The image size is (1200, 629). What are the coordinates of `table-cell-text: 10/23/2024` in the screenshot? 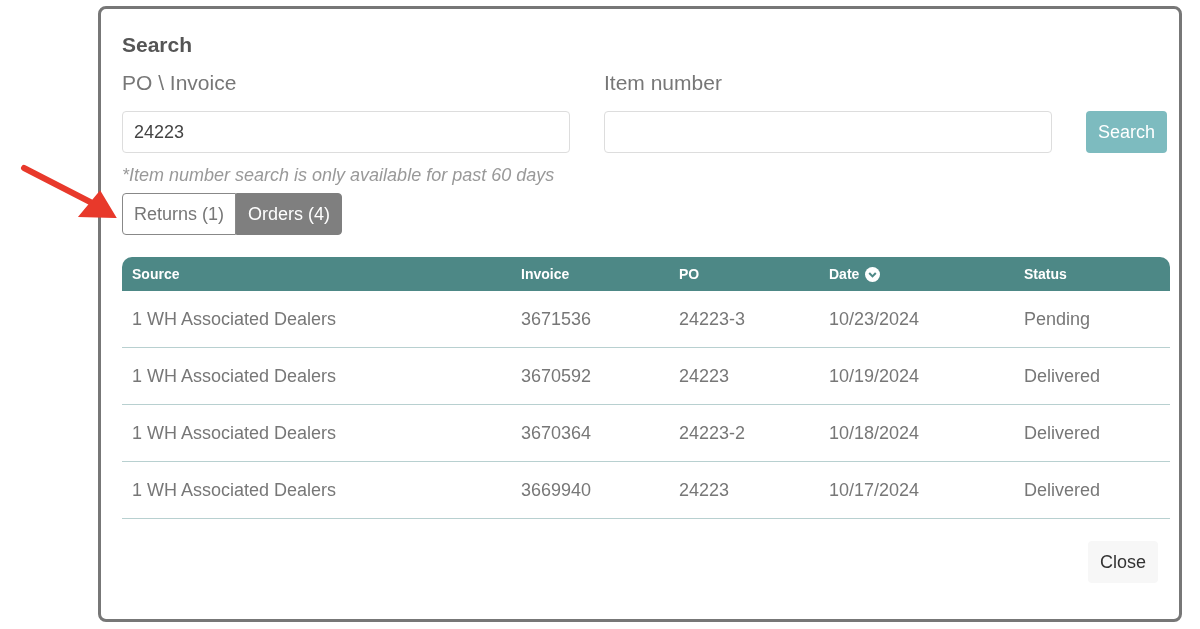 It's located at (874, 319).